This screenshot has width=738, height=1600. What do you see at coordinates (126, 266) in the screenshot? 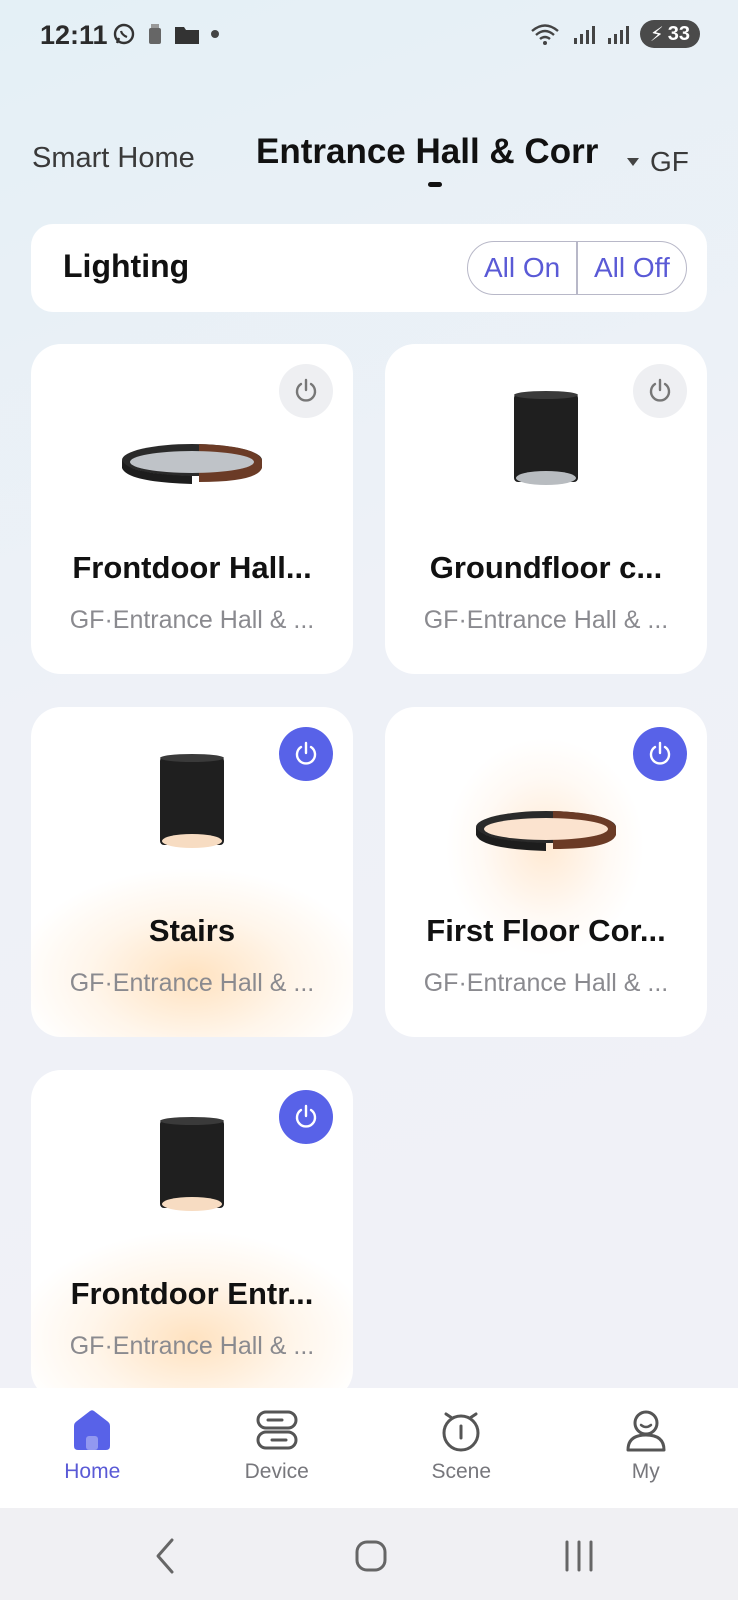
I see `lighting-title: Lighting` at bounding box center [126, 266].